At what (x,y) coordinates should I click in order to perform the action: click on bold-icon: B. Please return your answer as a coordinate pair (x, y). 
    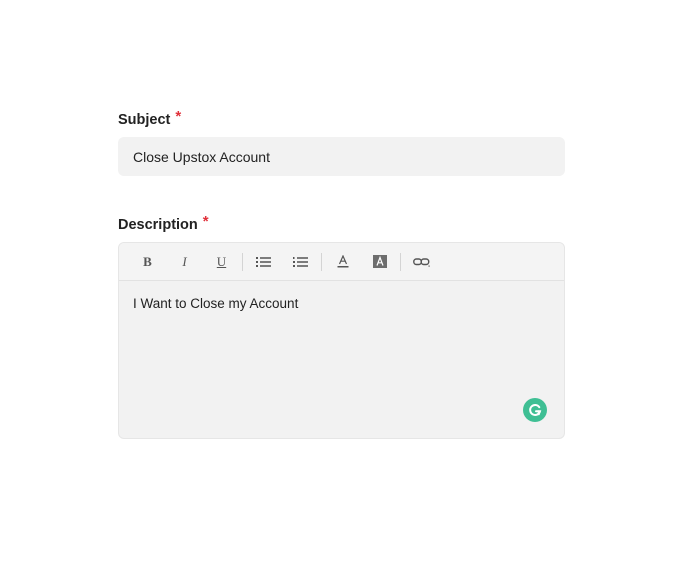
    Looking at the image, I should click on (147, 261).